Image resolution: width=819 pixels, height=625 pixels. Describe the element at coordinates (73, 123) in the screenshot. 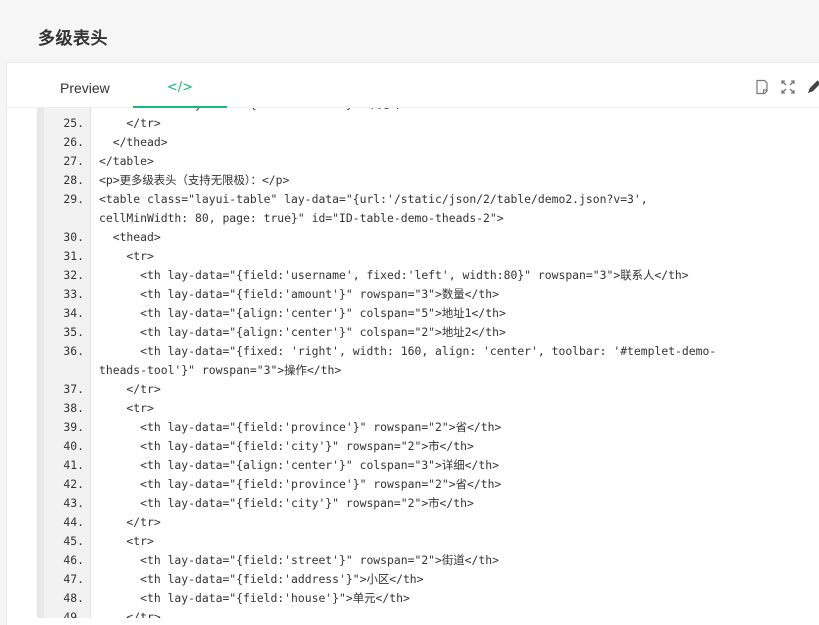

I see `line-number: 25.` at that location.